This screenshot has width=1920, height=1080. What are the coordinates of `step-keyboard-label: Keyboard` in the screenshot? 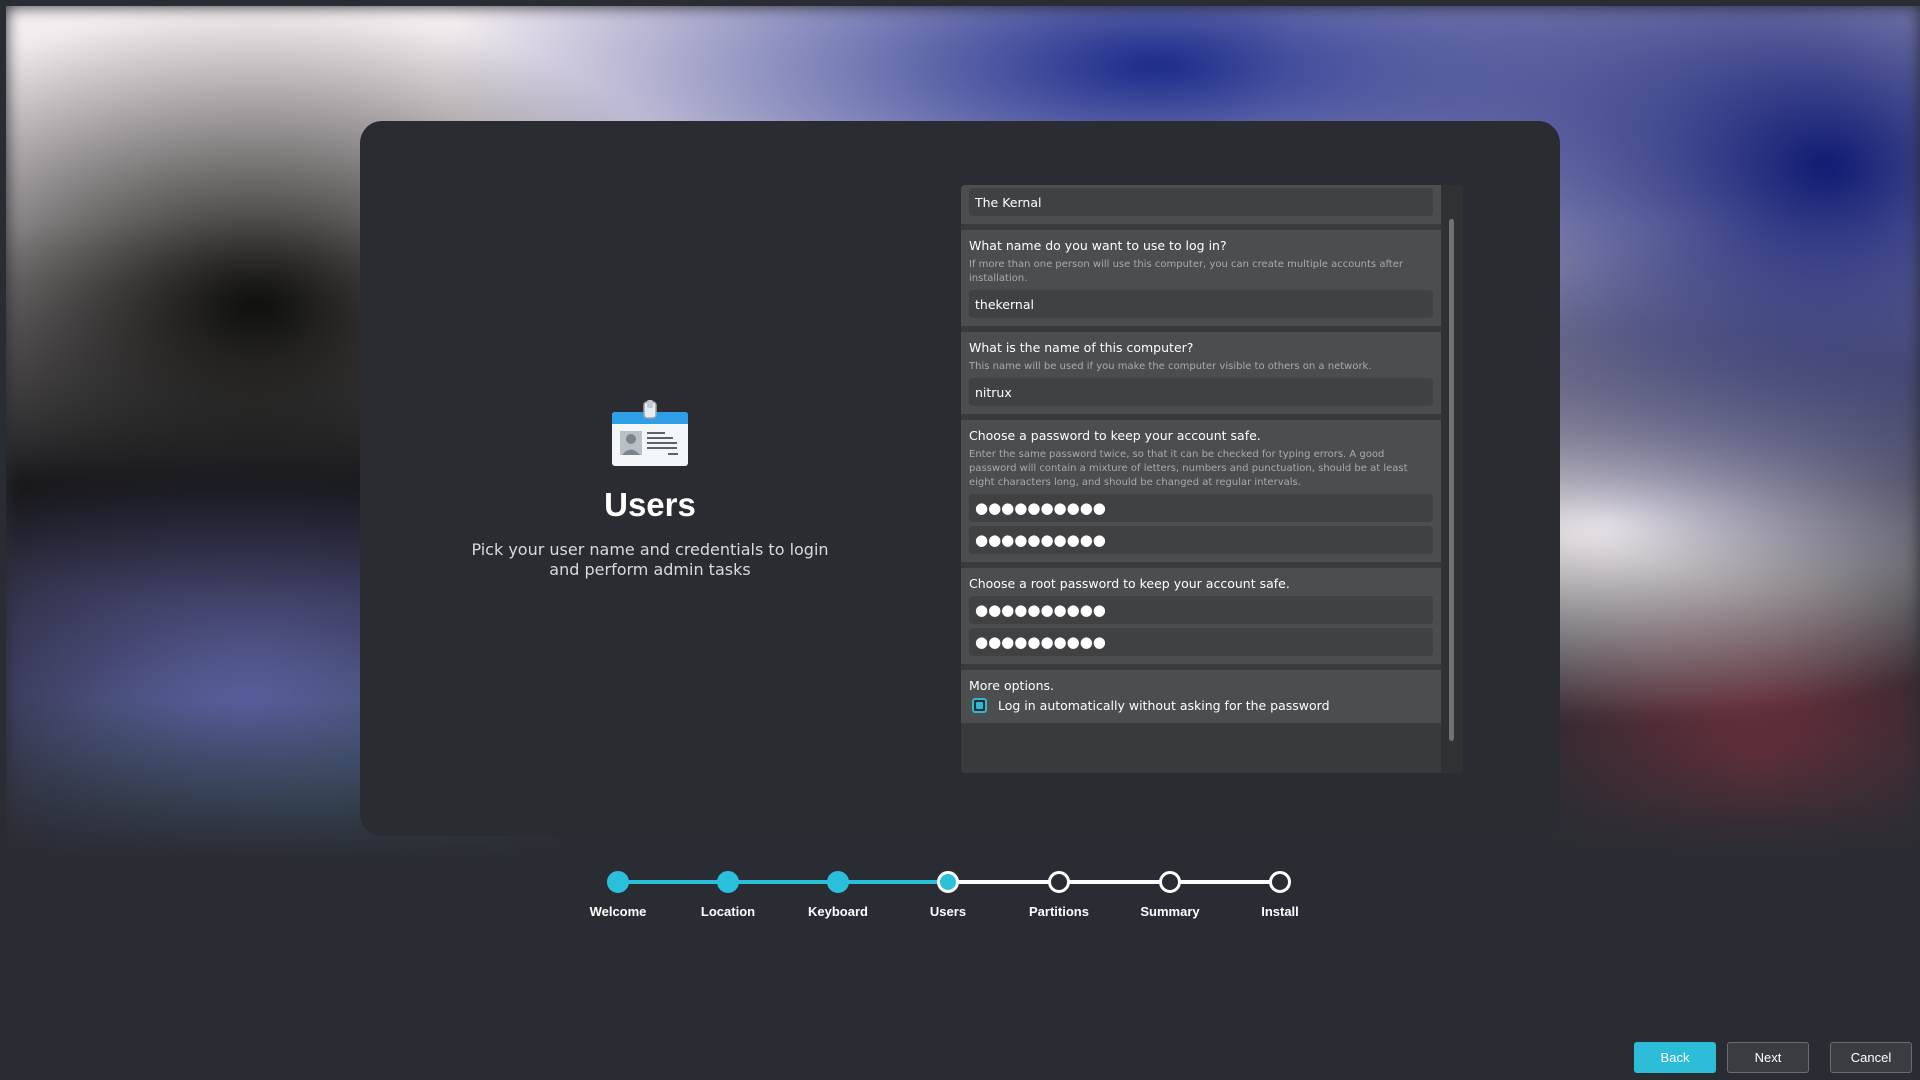 It's located at (838, 911).